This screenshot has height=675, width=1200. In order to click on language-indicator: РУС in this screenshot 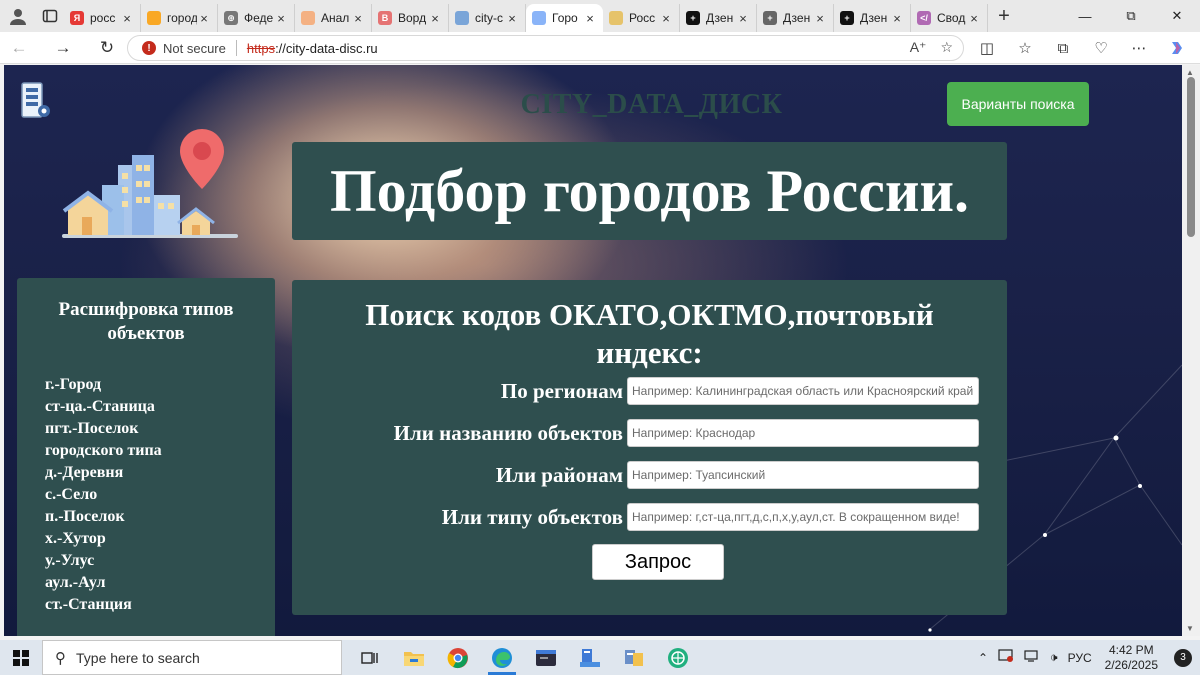, I will do `click(1080, 658)`.